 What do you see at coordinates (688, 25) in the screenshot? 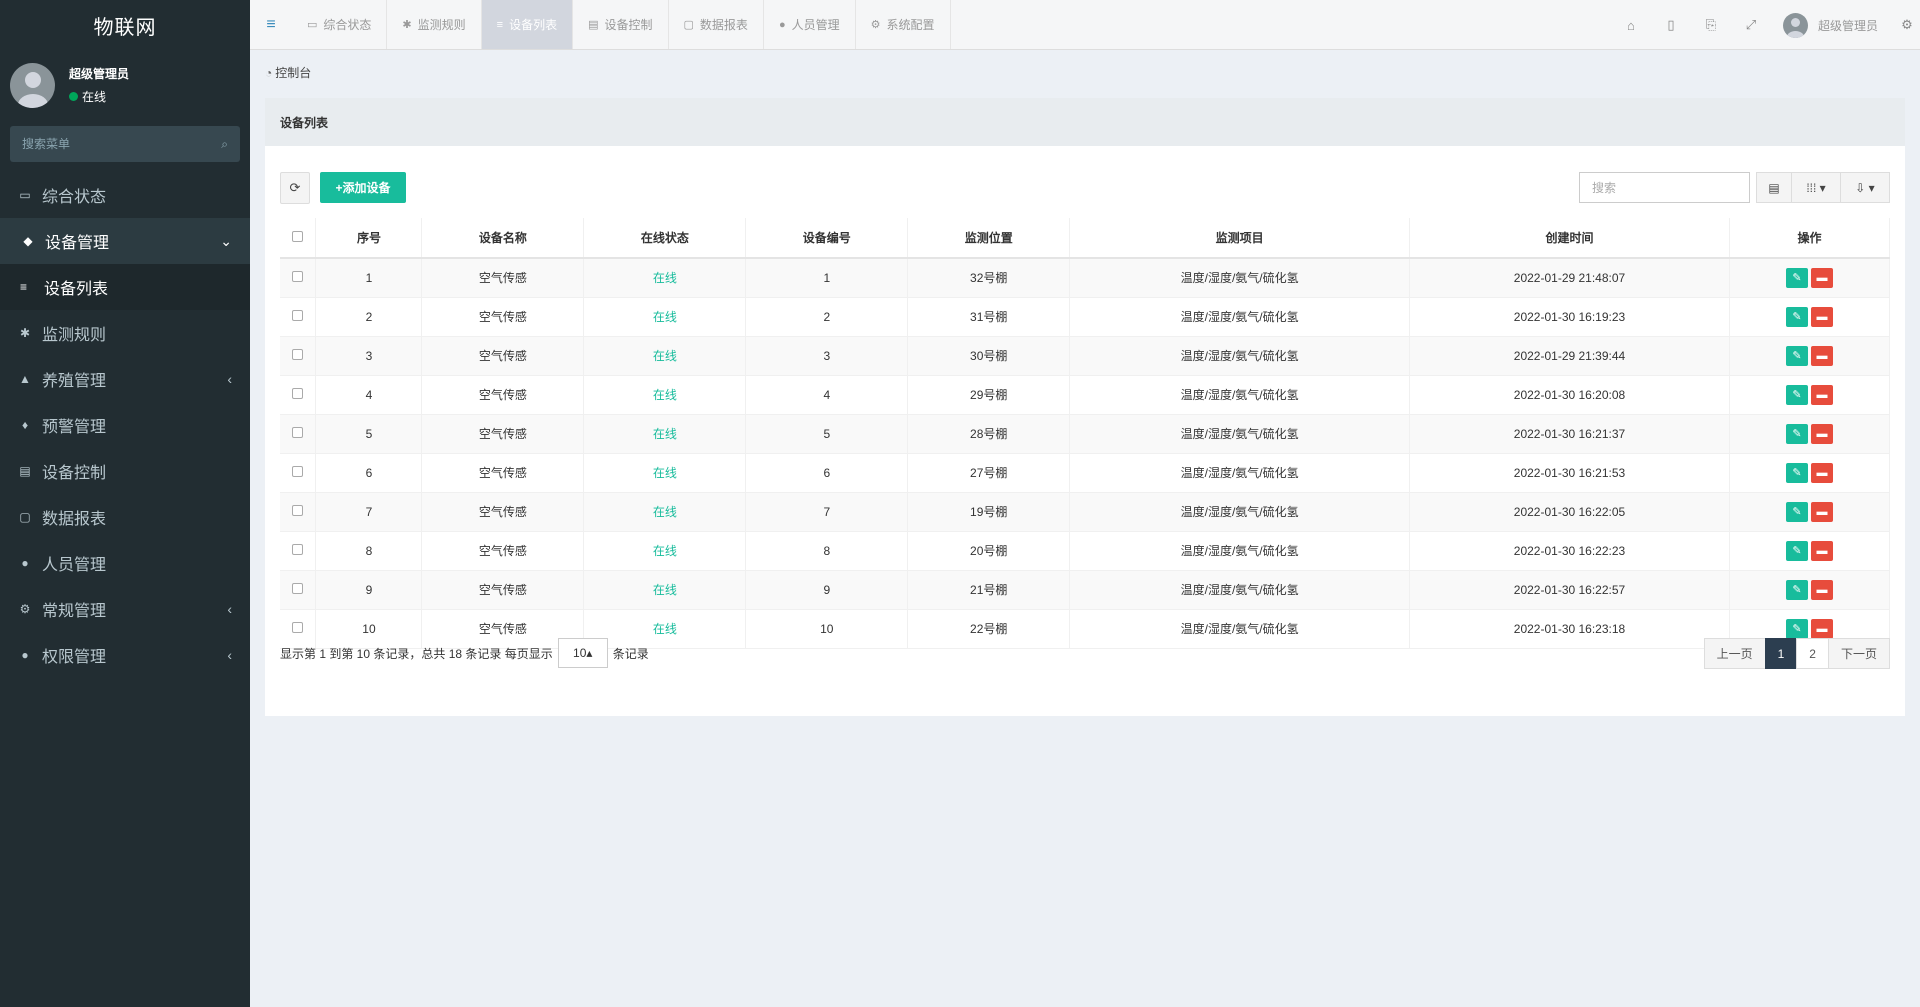
I see `file-chart-icon: ▢` at bounding box center [688, 25].